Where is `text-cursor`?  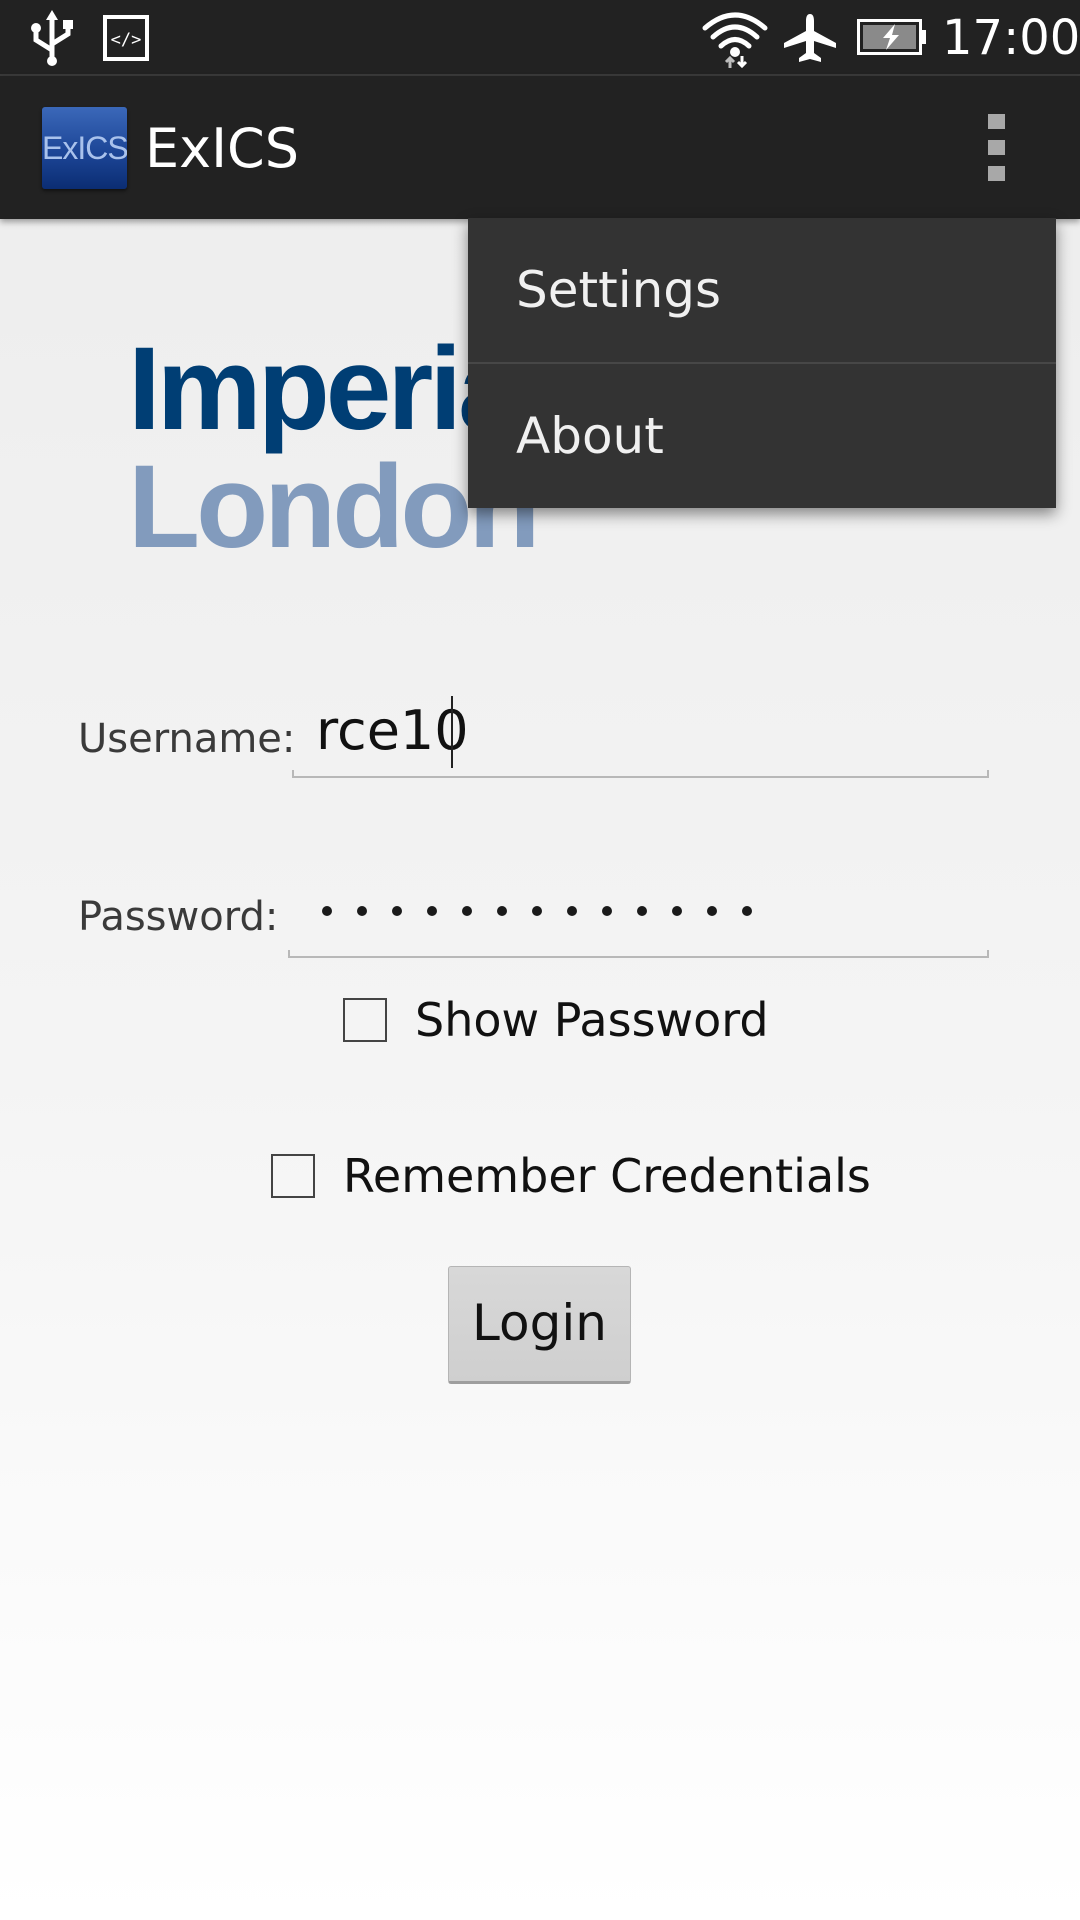
text-cursor is located at coordinates (452, 732).